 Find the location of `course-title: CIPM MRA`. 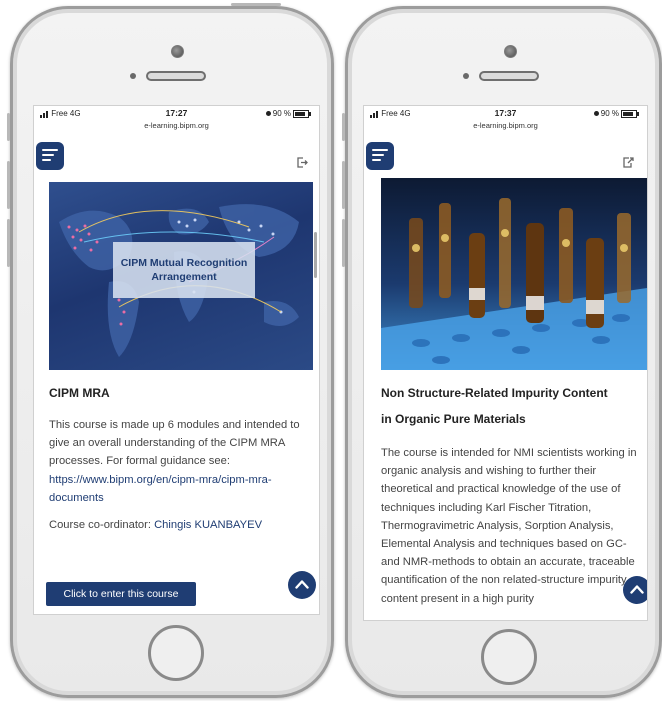

course-title: CIPM MRA is located at coordinates (79, 393).